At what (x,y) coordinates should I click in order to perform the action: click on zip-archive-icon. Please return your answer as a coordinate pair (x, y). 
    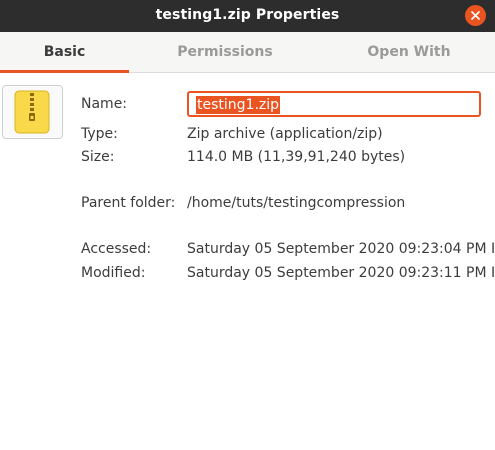
    Looking at the image, I should click on (32, 112).